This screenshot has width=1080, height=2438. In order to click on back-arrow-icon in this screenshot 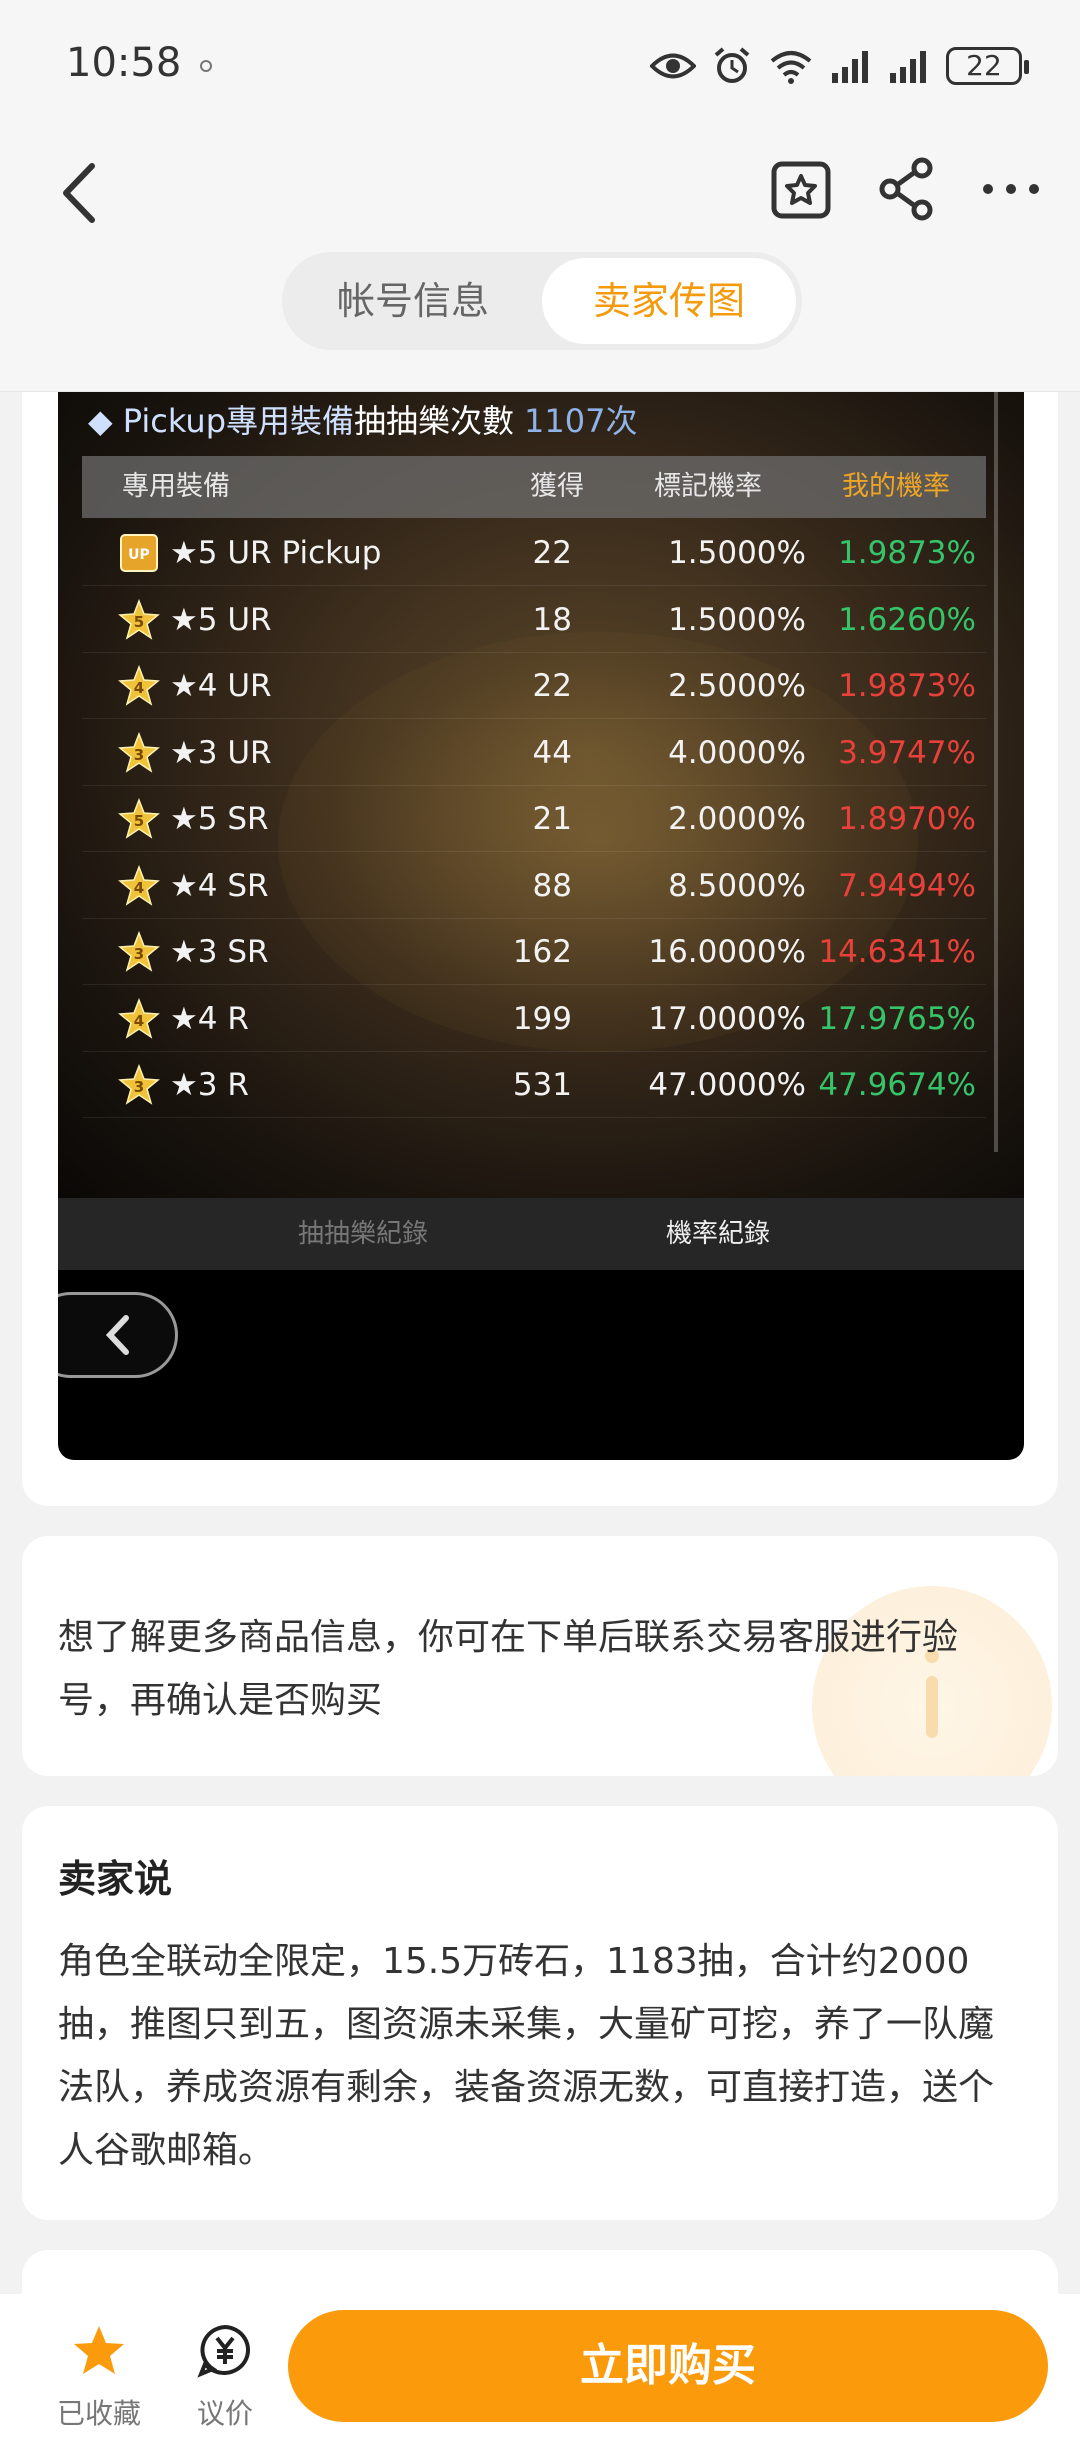, I will do `click(82, 193)`.